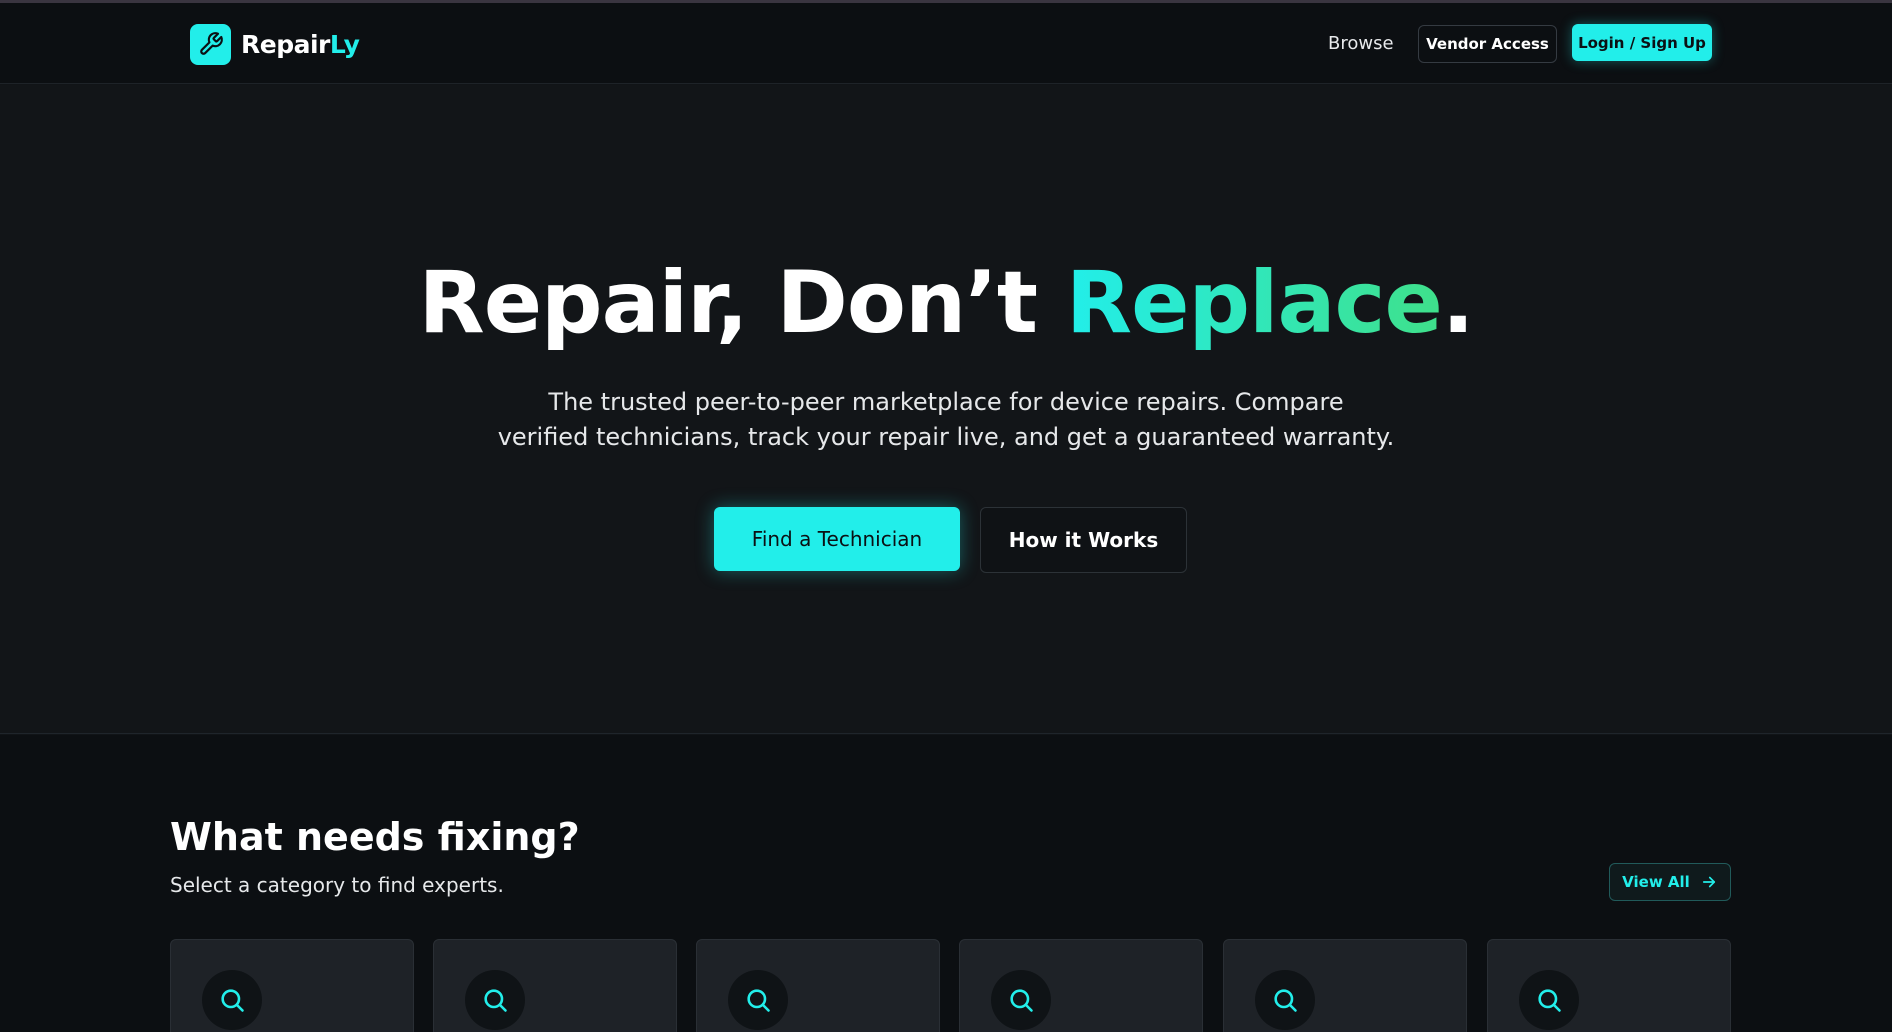  Describe the element at coordinates (285, 44) in the screenshot. I see `brand-name-part1: Repair` at that location.